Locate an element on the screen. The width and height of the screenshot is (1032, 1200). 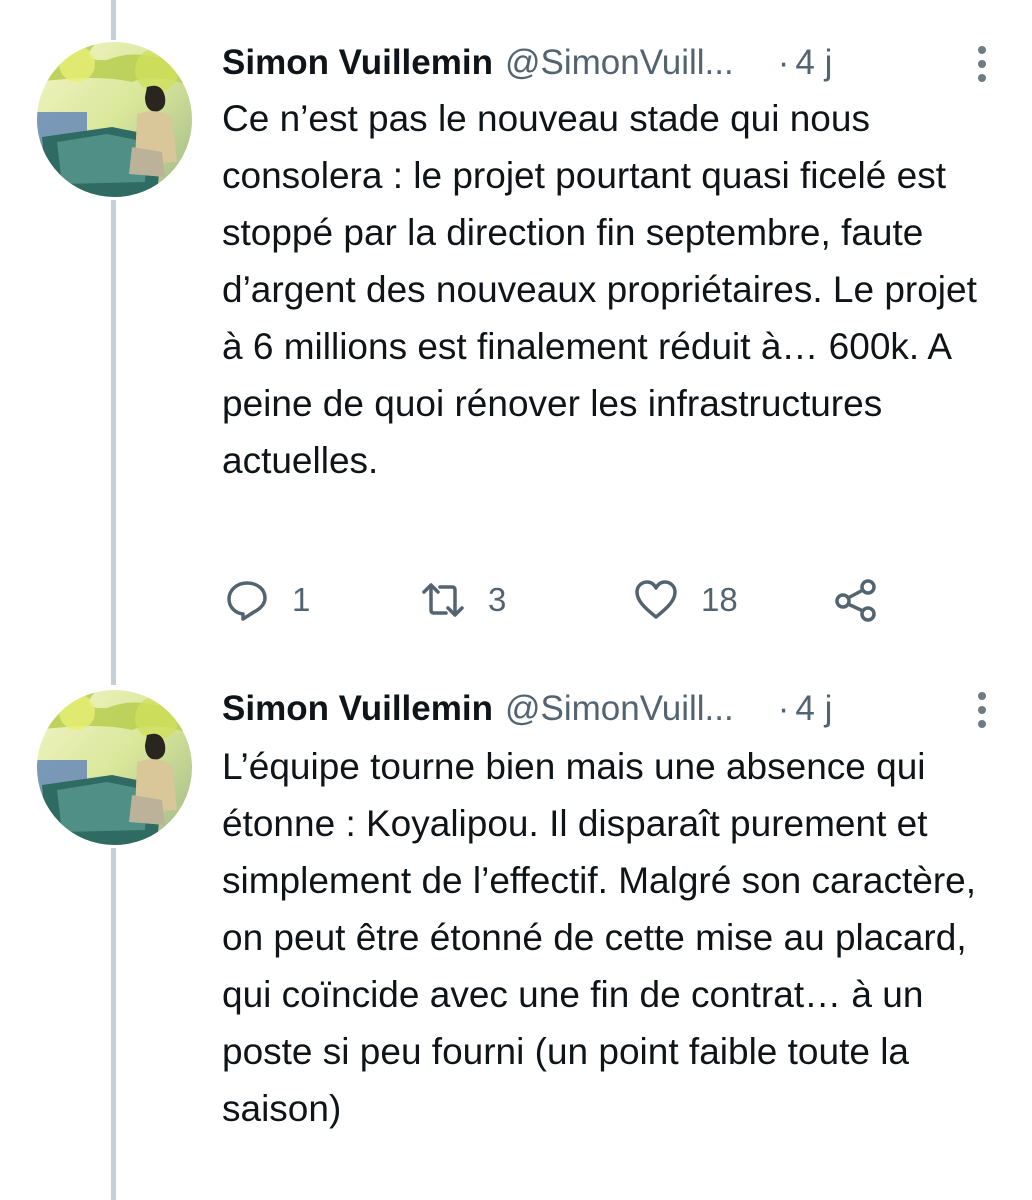
share-icon is located at coordinates (855, 600).